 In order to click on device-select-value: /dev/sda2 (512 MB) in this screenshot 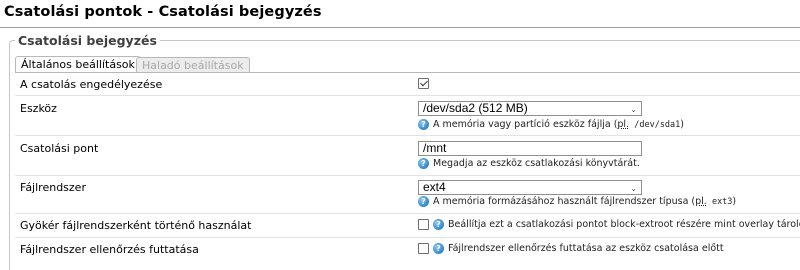, I will do `click(475, 108)`.